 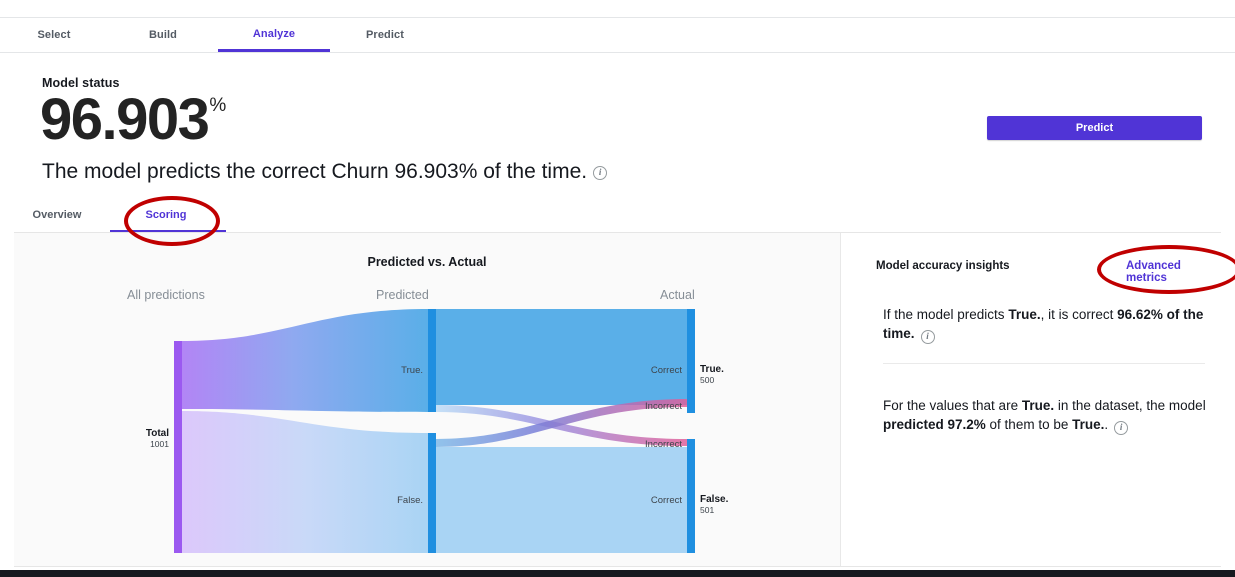 What do you see at coordinates (707, 510) in the screenshot?
I see `node-actual-false-value: 501` at bounding box center [707, 510].